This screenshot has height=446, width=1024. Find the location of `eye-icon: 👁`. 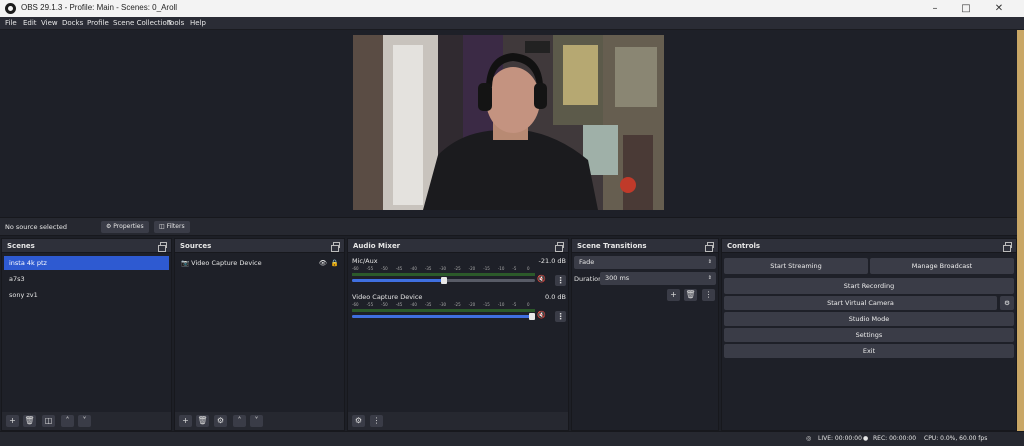

eye-icon: 👁 is located at coordinates (323, 263).